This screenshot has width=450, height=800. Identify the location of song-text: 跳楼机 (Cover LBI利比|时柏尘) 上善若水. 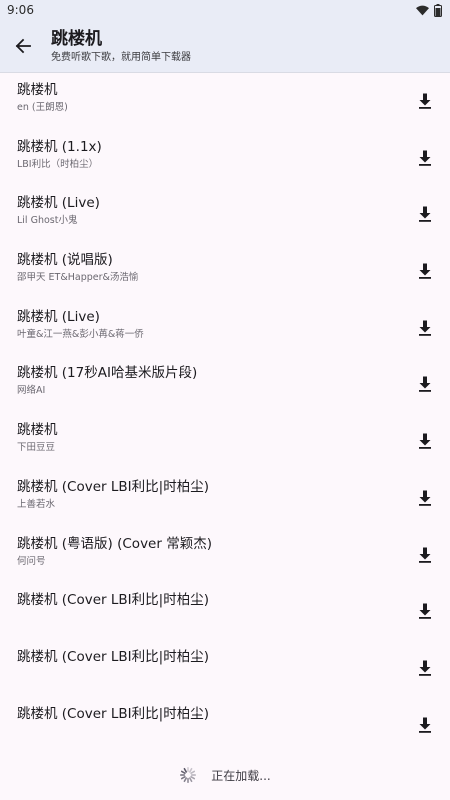
(203, 494).